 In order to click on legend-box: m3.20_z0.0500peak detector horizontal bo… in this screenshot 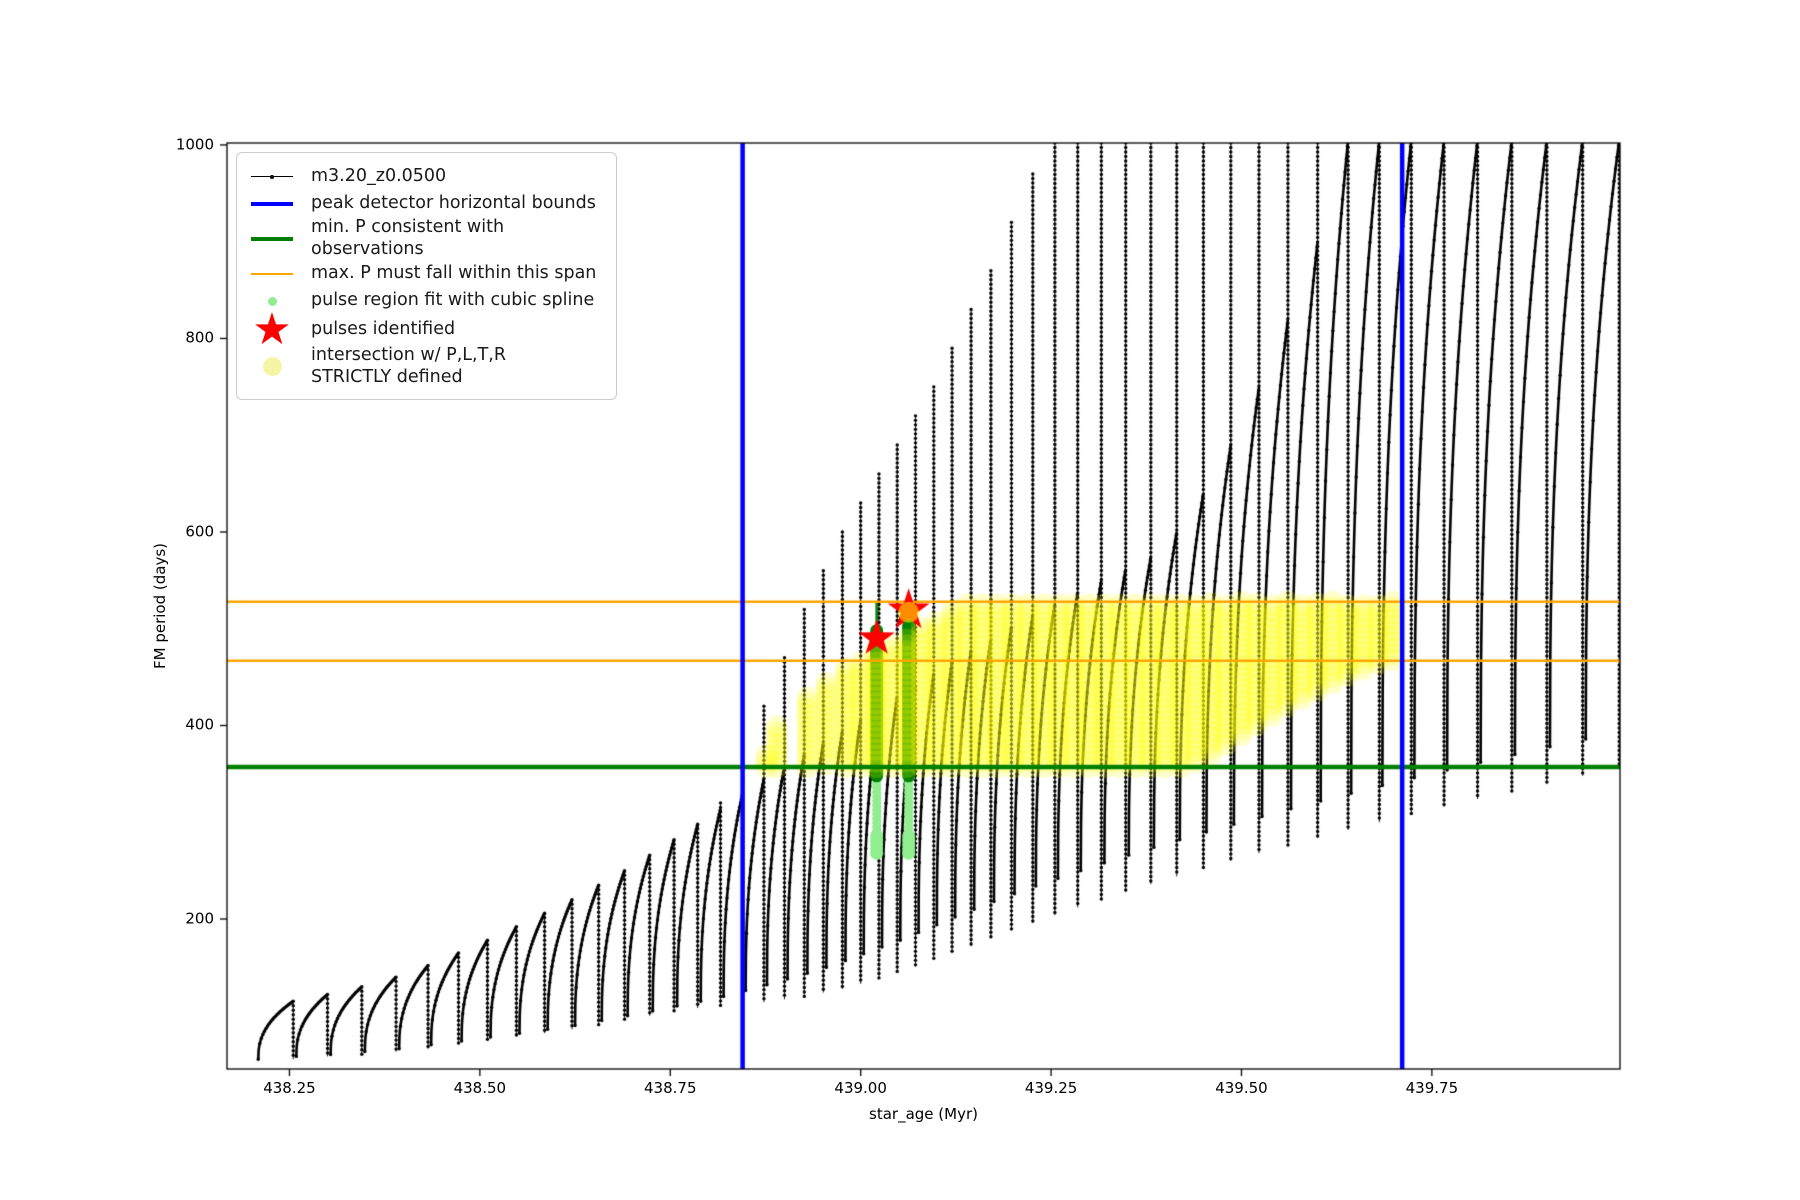, I will do `click(426, 276)`.